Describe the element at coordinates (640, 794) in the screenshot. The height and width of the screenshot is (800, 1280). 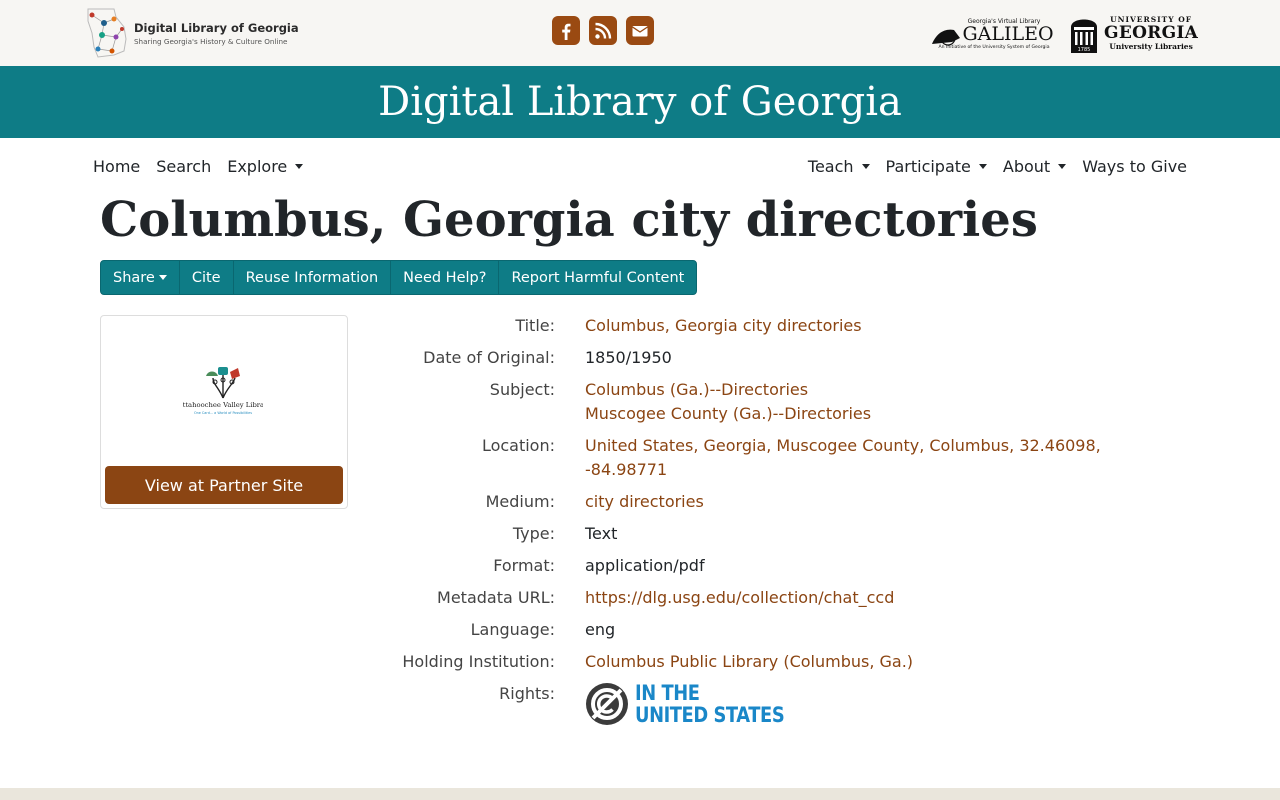
I see `footer-strip` at that location.